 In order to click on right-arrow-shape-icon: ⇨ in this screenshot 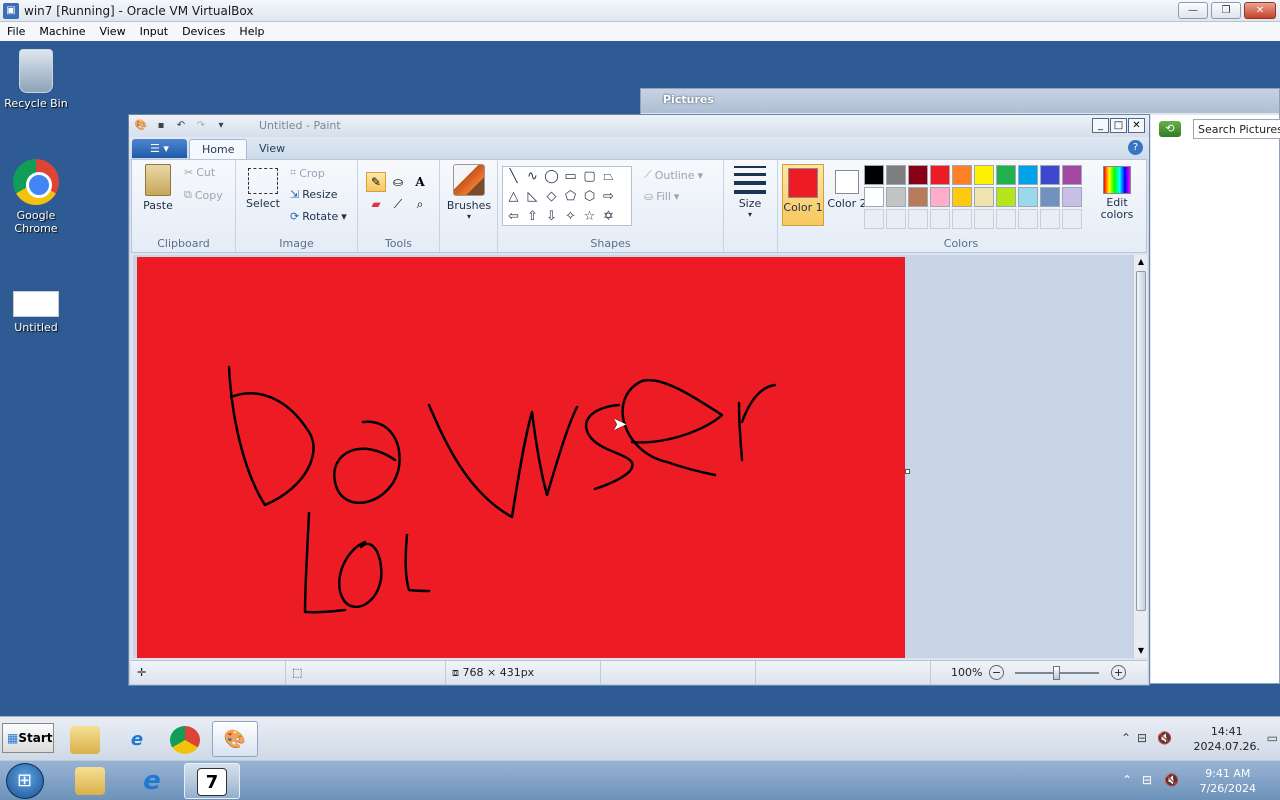, I will do `click(608, 196)`.